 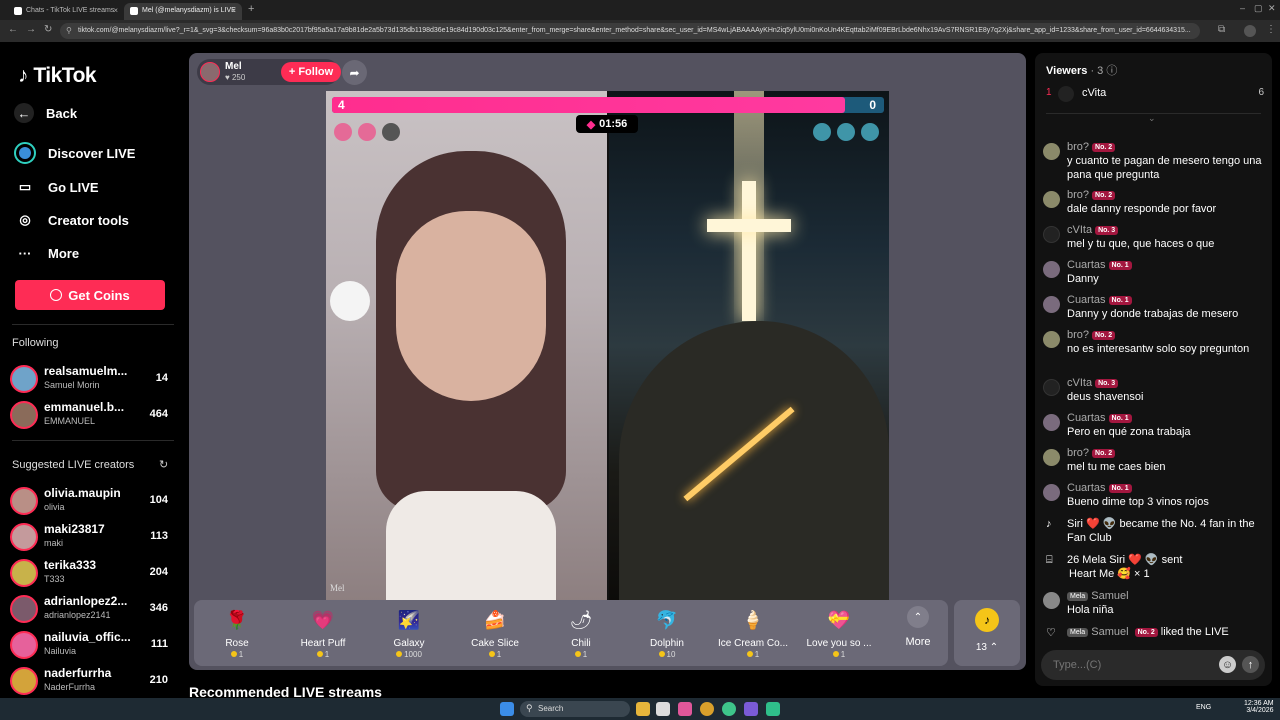 I want to click on gift-price-value: 1, so click(x=499, y=654).